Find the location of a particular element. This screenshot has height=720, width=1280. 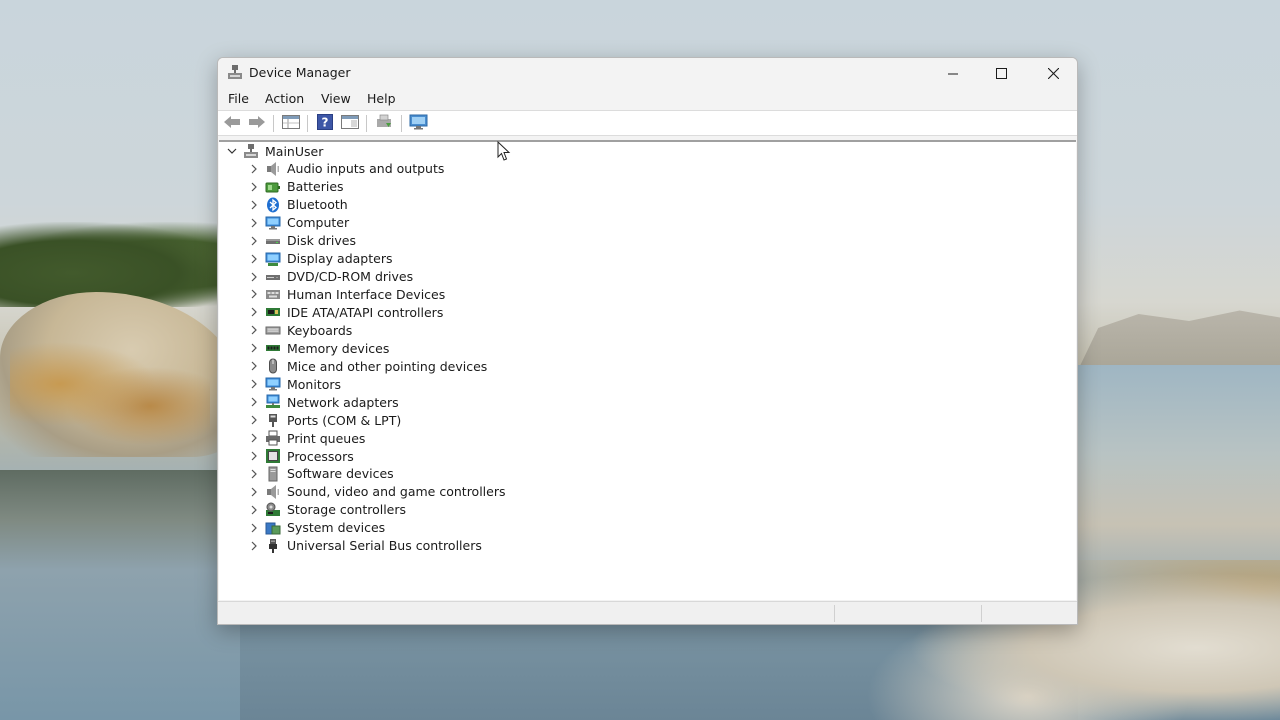

wallpaper-dune is located at coordinates (120, 374).